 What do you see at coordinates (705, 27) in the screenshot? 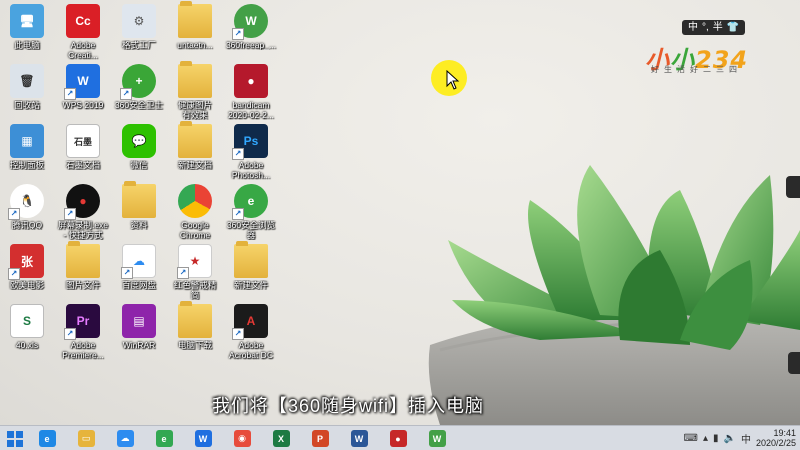
I see `ime-punct: °,` at bounding box center [705, 27].